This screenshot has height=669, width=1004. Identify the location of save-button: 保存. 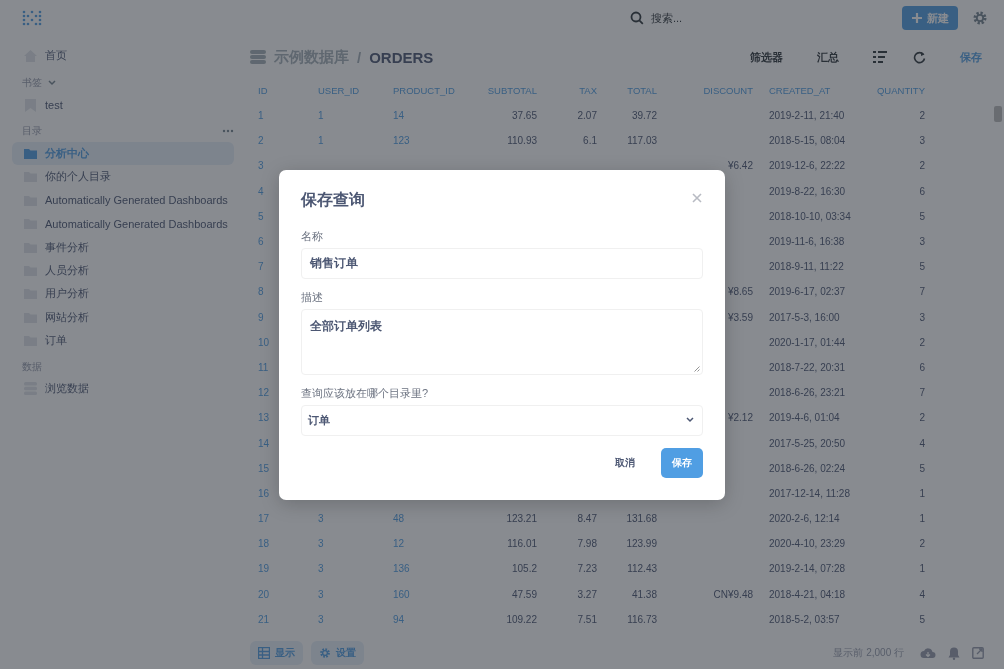
(682, 462).